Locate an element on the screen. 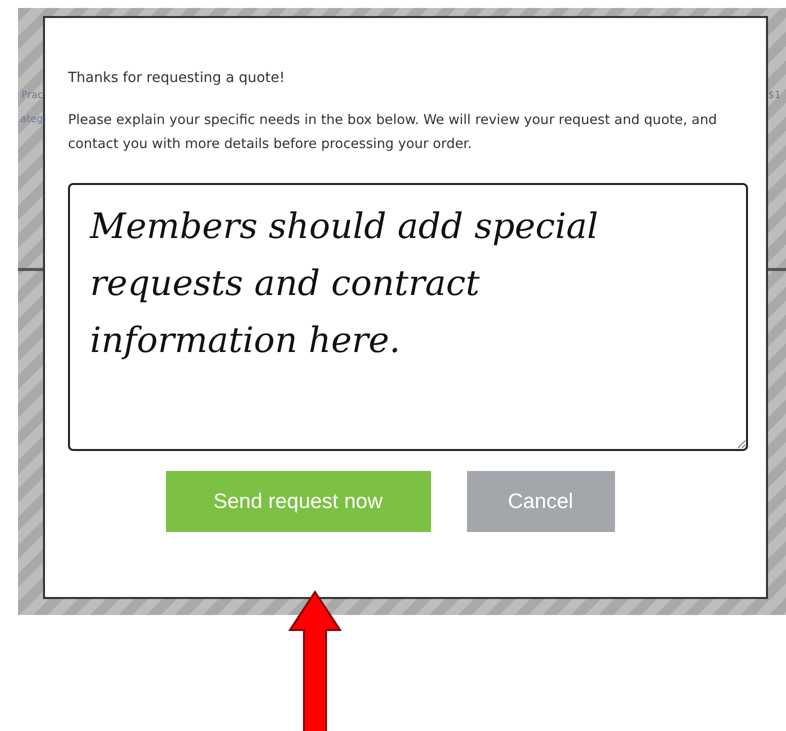 The height and width of the screenshot is (731, 786). background-text: $1 is located at coordinates (775, 96).